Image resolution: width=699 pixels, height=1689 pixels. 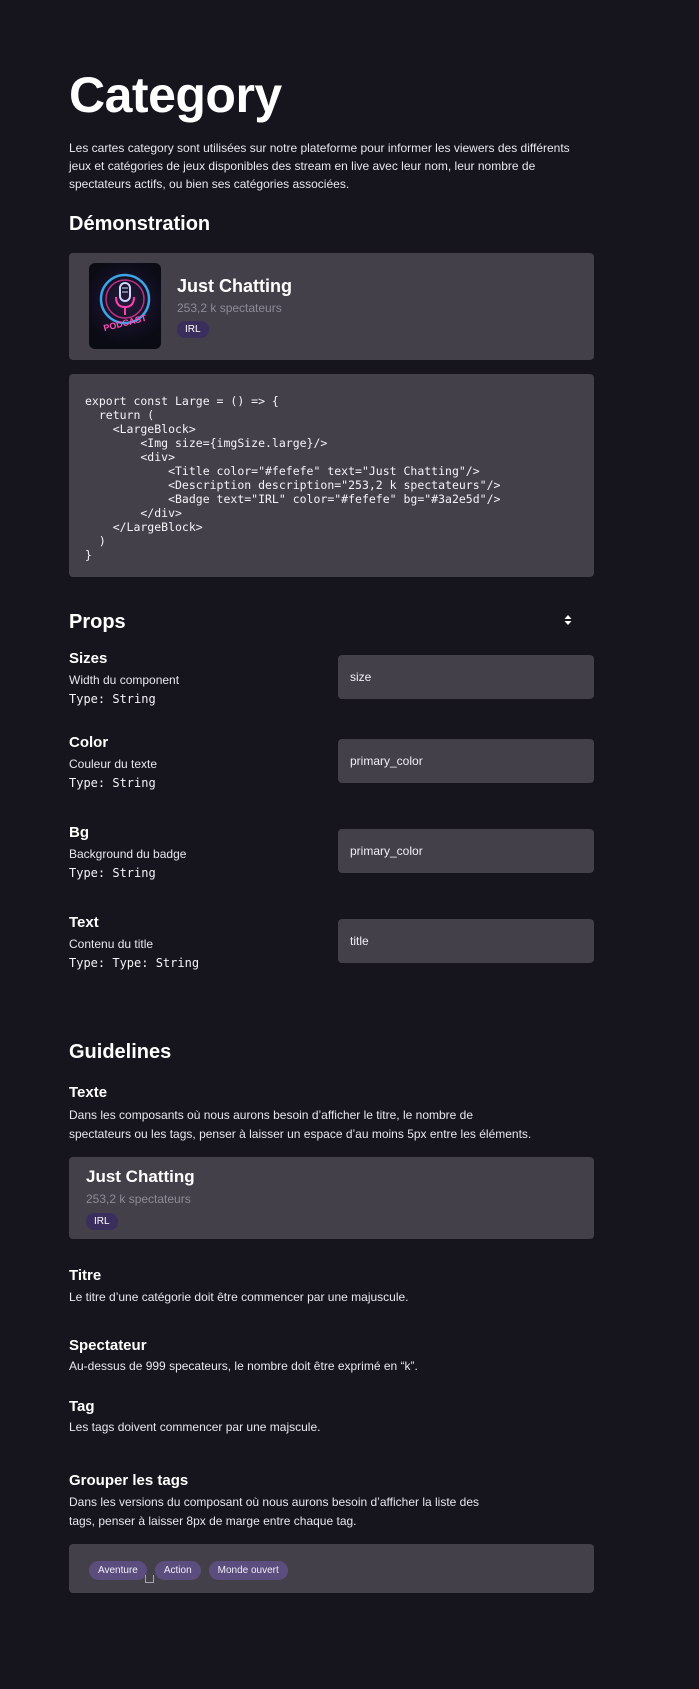 I want to click on prop-value-input: size, so click(x=466, y=677).